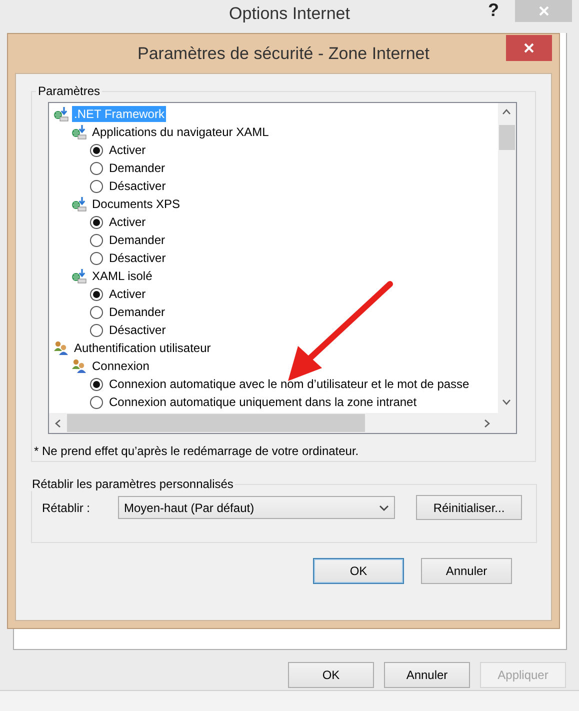 This screenshot has height=711, width=579. Describe the element at coordinates (121, 366) in the screenshot. I see `tree-item: Connexion` at that location.